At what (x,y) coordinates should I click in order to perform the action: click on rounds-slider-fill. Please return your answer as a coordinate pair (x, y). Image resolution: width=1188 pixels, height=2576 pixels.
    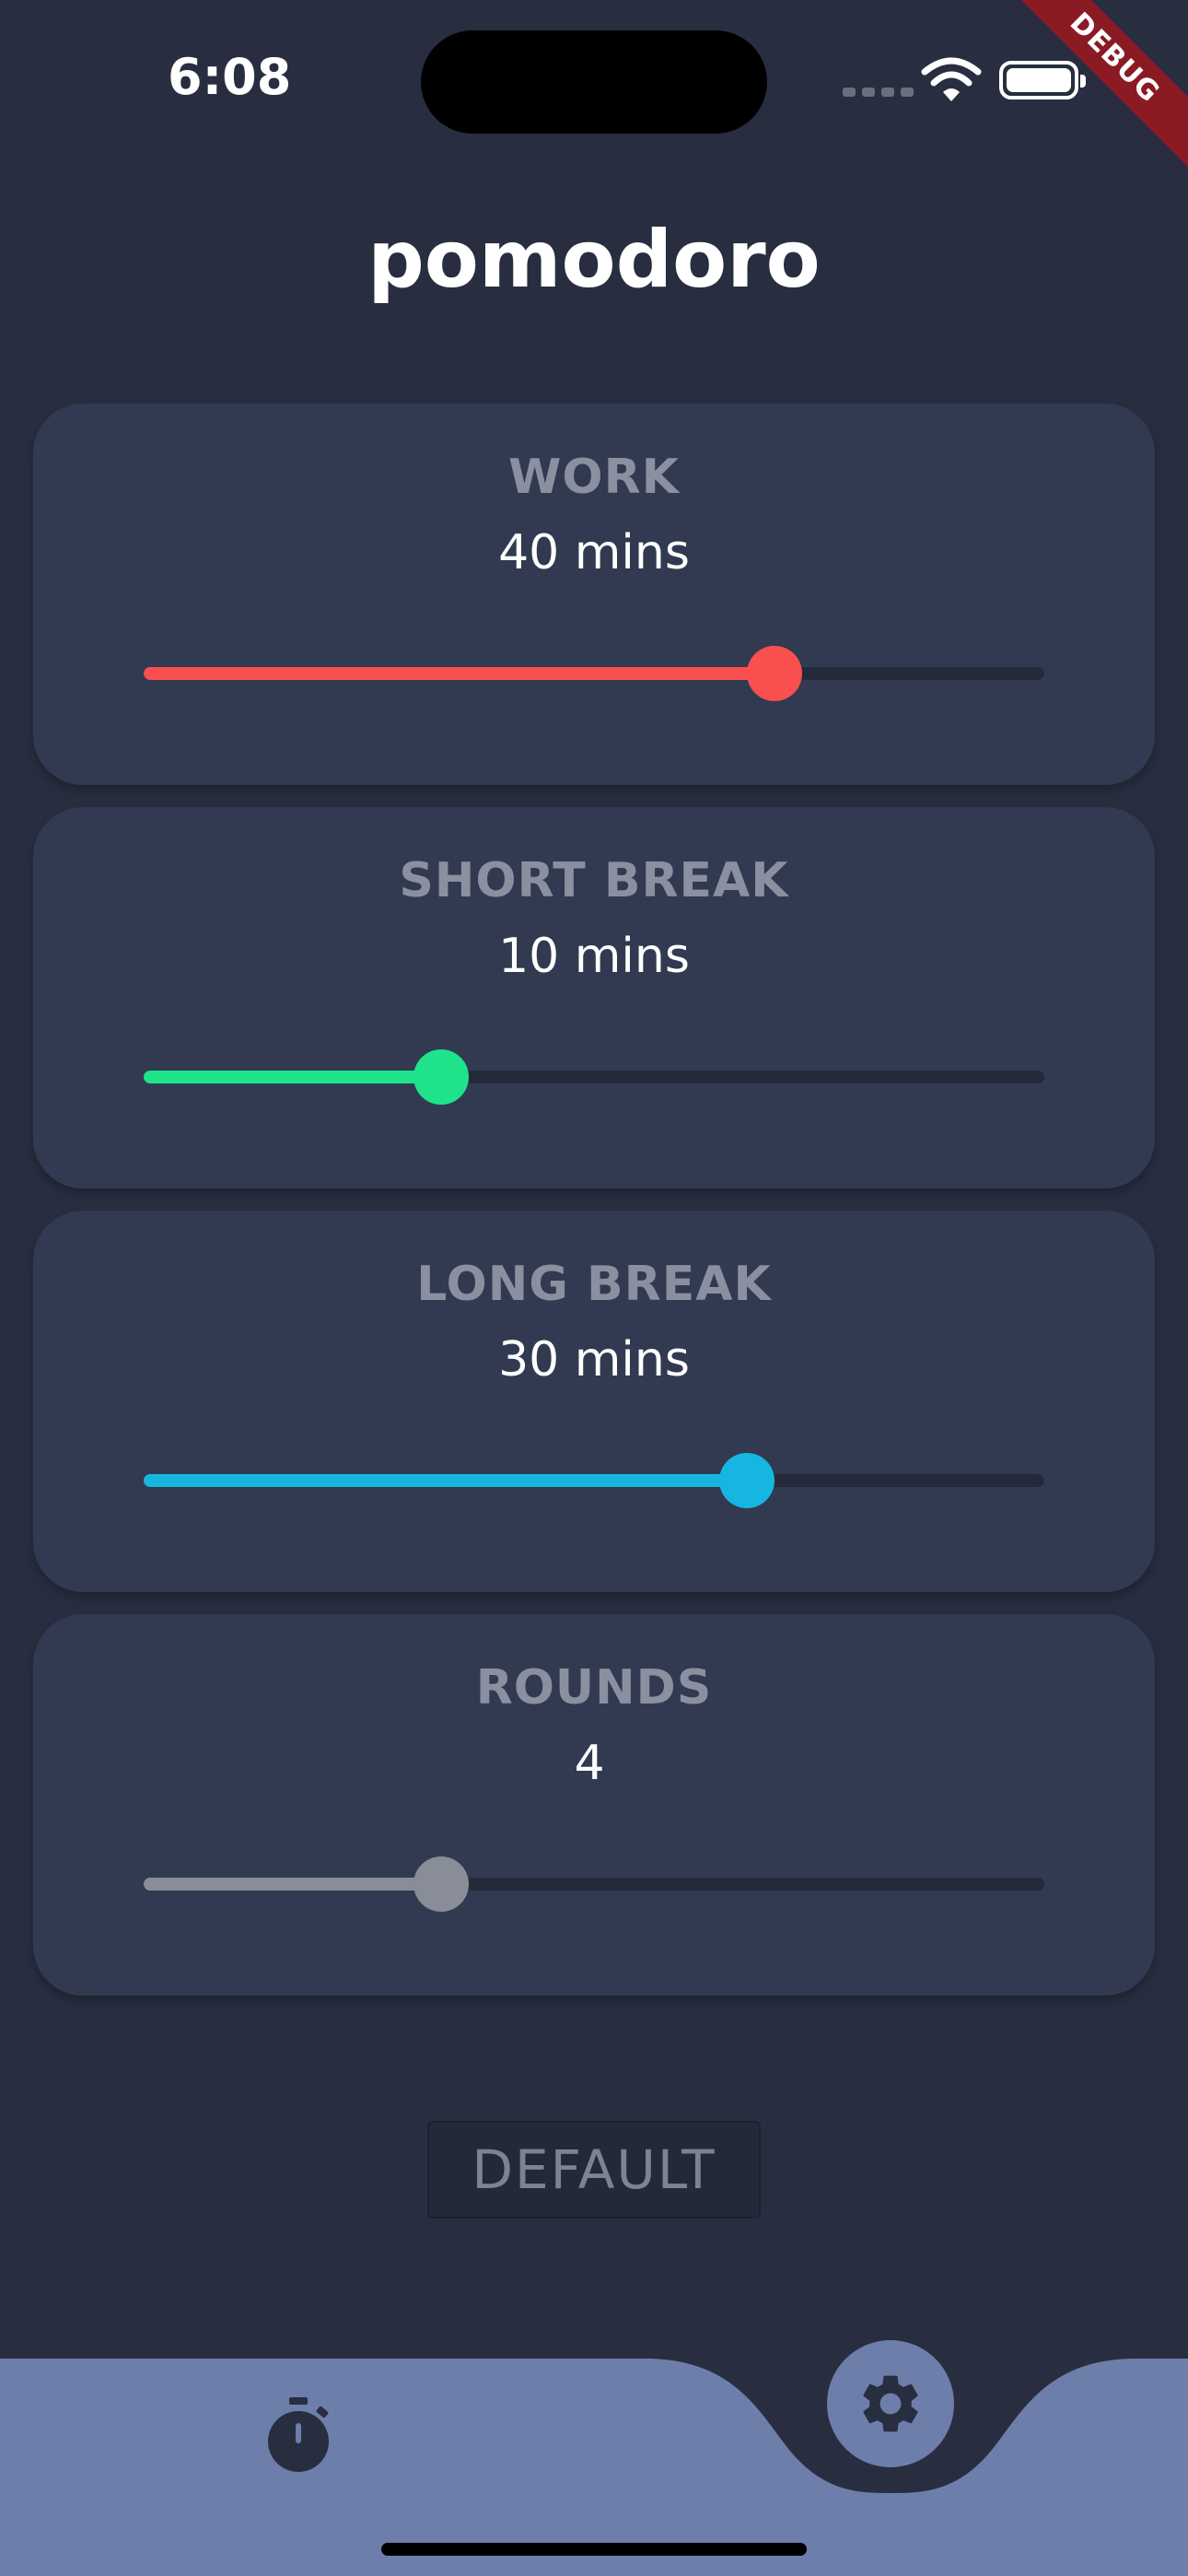
    Looking at the image, I should click on (292, 1884).